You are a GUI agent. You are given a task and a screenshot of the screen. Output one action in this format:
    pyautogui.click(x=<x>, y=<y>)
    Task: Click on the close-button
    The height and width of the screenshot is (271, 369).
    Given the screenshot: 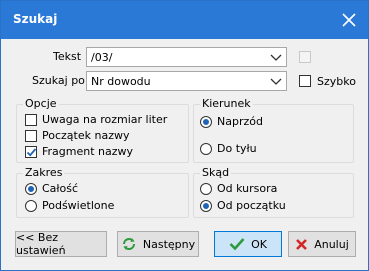 What is the action you would take?
    pyautogui.click(x=349, y=20)
    